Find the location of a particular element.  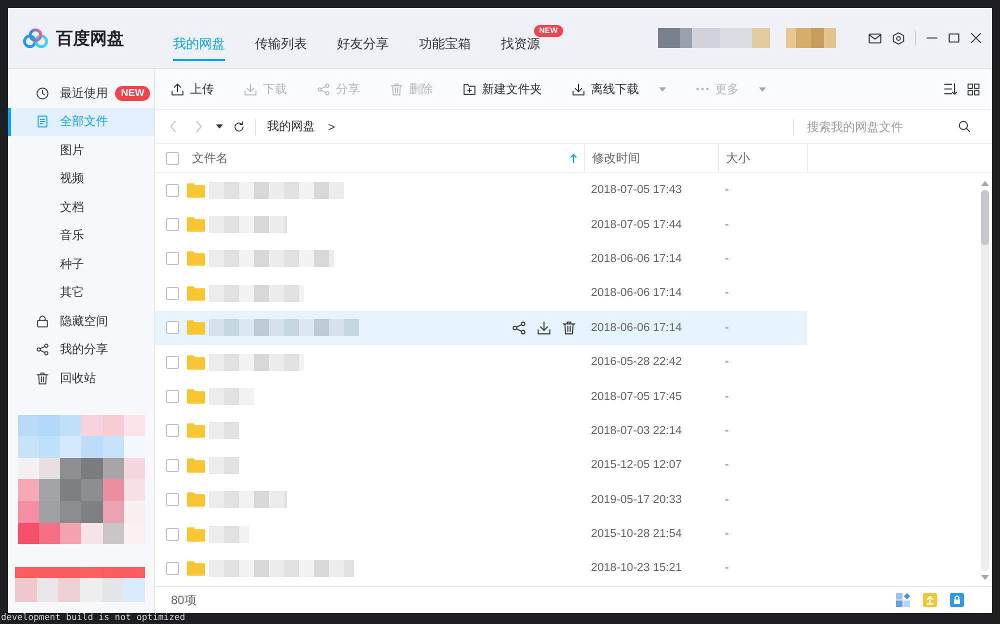

sidebar-item: 我的分享 is located at coordinates (81, 350).